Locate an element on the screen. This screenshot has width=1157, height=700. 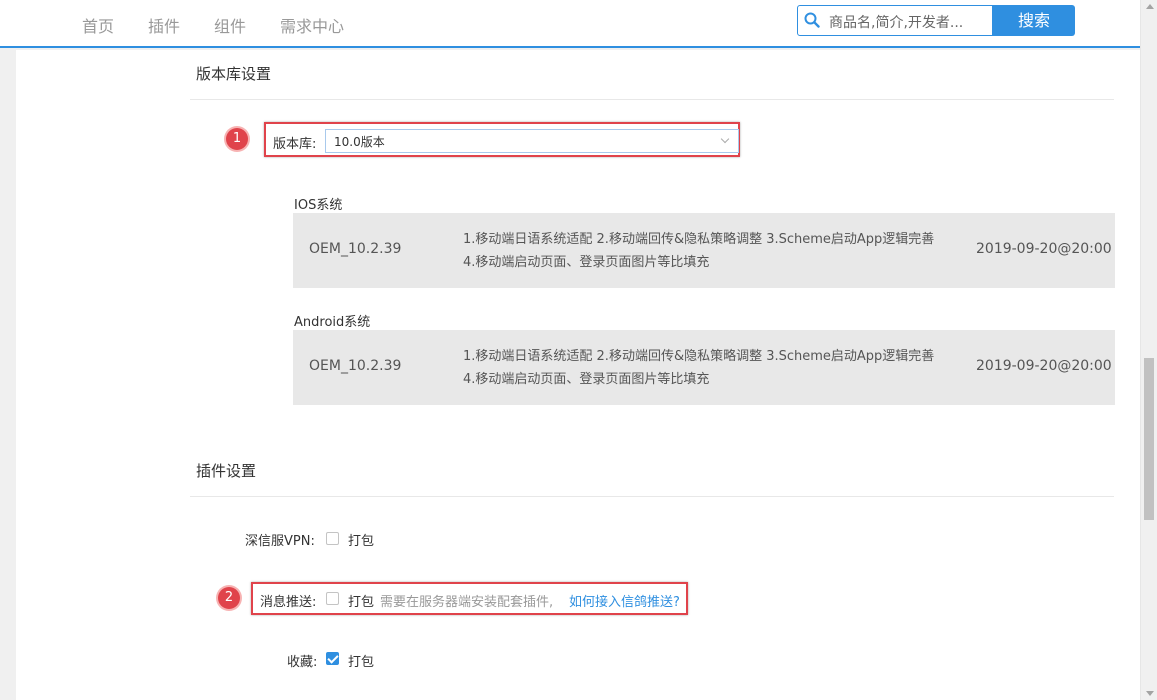
vertical-scrollbar is located at coordinates (1148, 350).